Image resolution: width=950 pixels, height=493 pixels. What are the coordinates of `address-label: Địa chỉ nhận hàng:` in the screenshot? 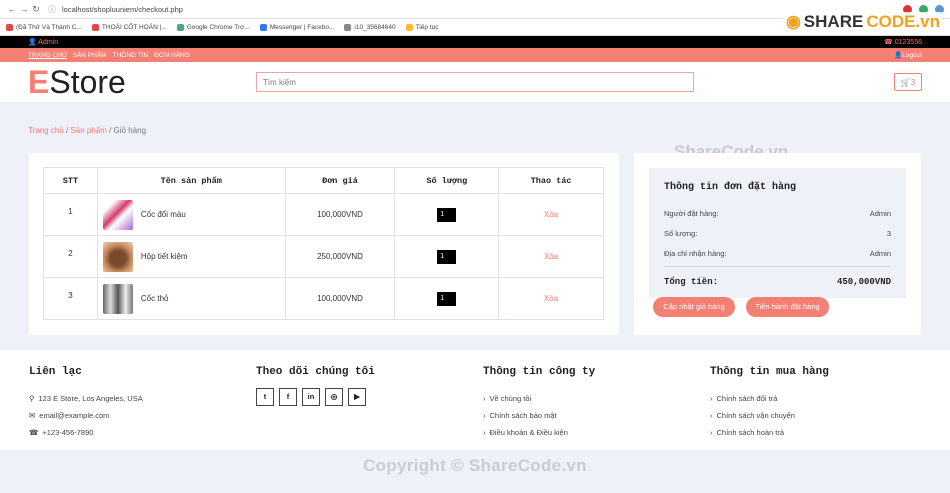 It's located at (695, 253).